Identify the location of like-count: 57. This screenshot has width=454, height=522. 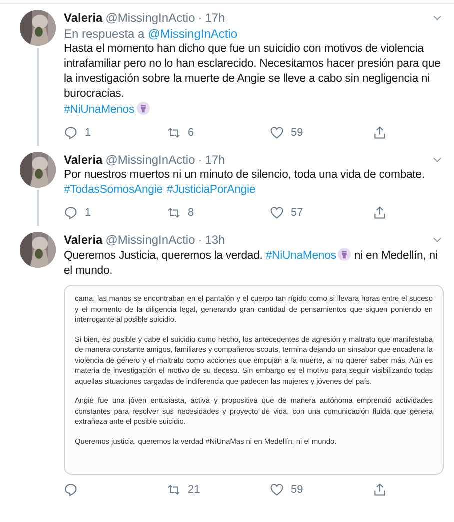
(297, 213).